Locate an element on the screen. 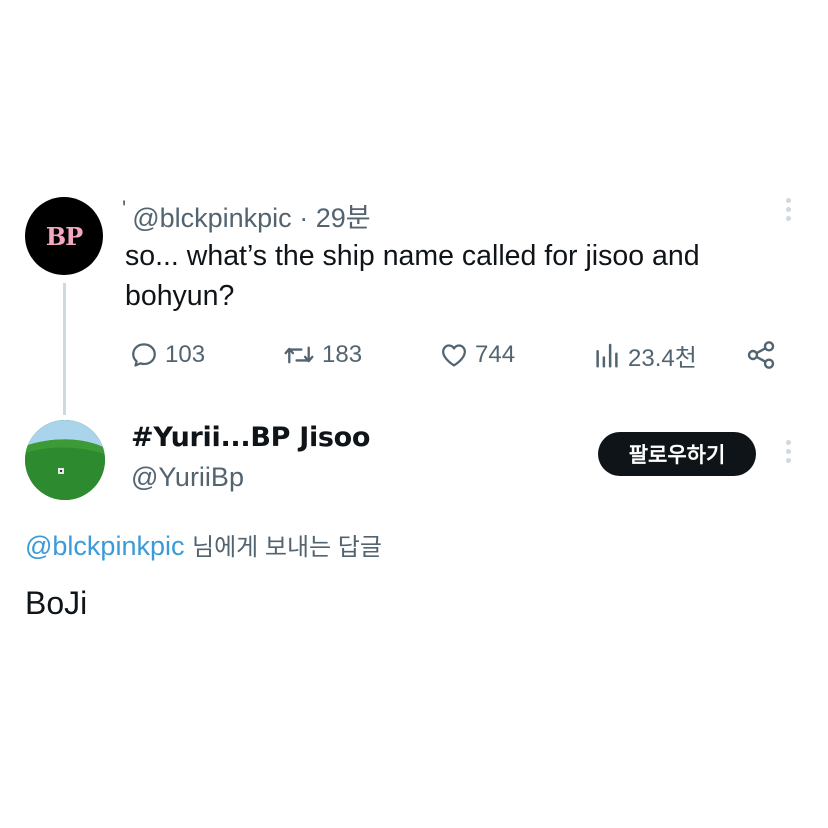 This screenshot has height=828, width=828. reply-text: BoJi is located at coordinates (56, 603).